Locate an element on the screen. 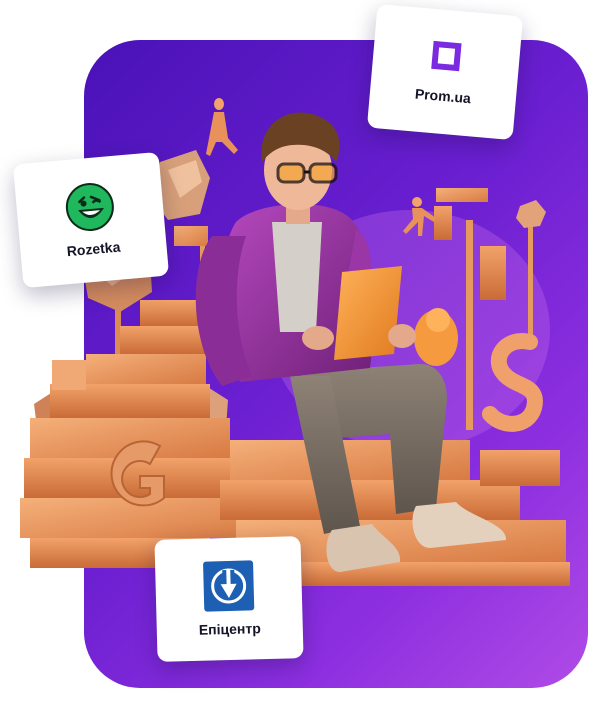 The image size is (590, 716). rozetka-smiley-icon is located at coordinates (89, 207).